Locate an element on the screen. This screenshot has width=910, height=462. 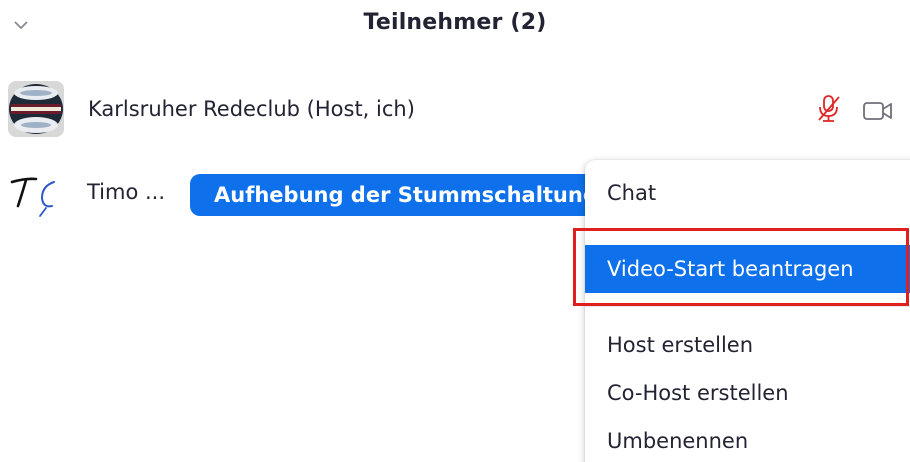
panel-title: Teilnehmer (2) is located at coordinates (455, 22).